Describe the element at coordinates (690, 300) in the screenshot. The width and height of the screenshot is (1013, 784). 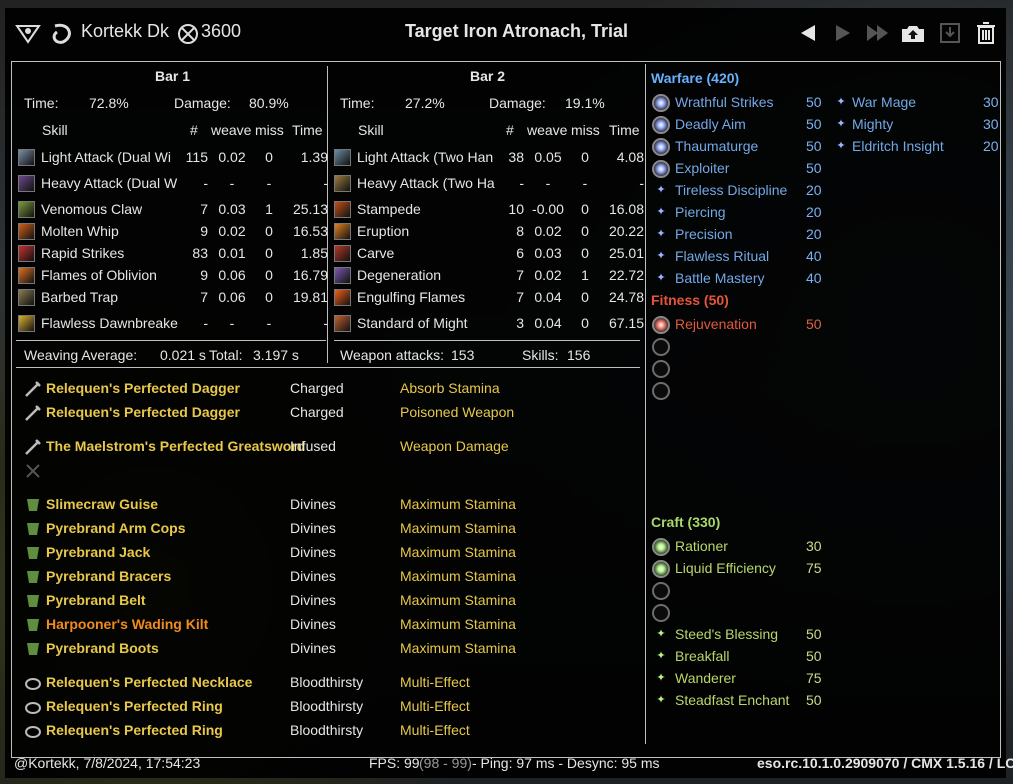
I see `fitness-header: Fitness (50)` at that location.